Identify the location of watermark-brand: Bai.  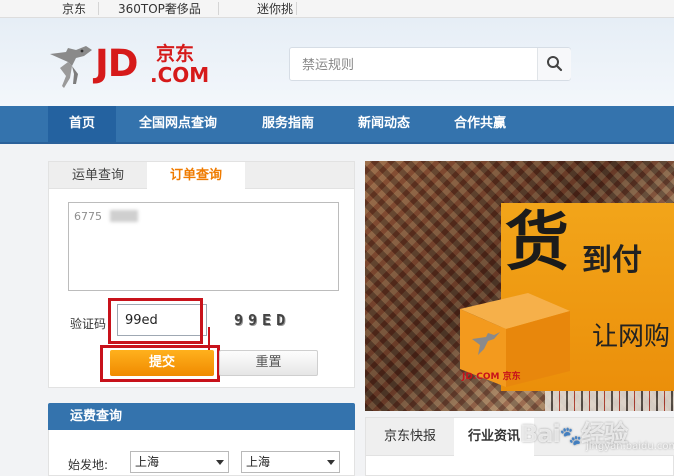
(540, 434).